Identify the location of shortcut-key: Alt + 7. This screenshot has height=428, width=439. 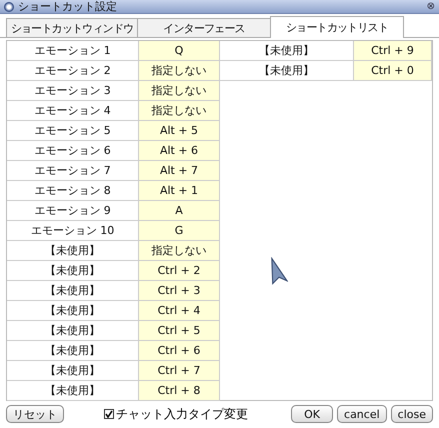
(179, 171).